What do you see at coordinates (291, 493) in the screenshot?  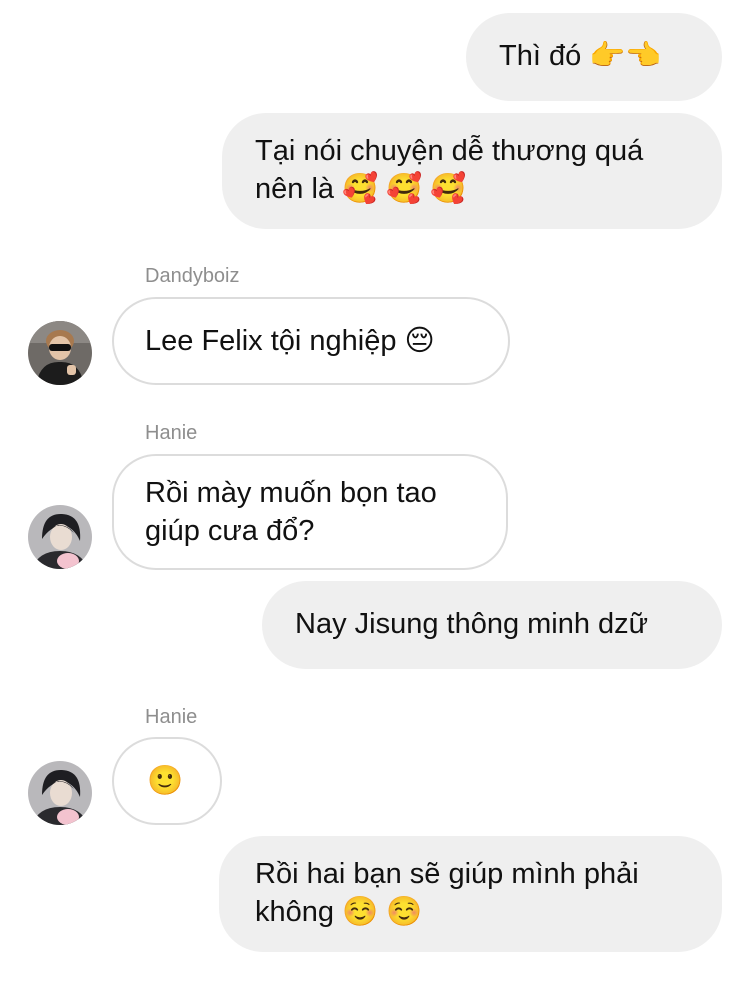 I see `message-text: Rồi mày muốn bọn tao` at bounding box center [291, 493].